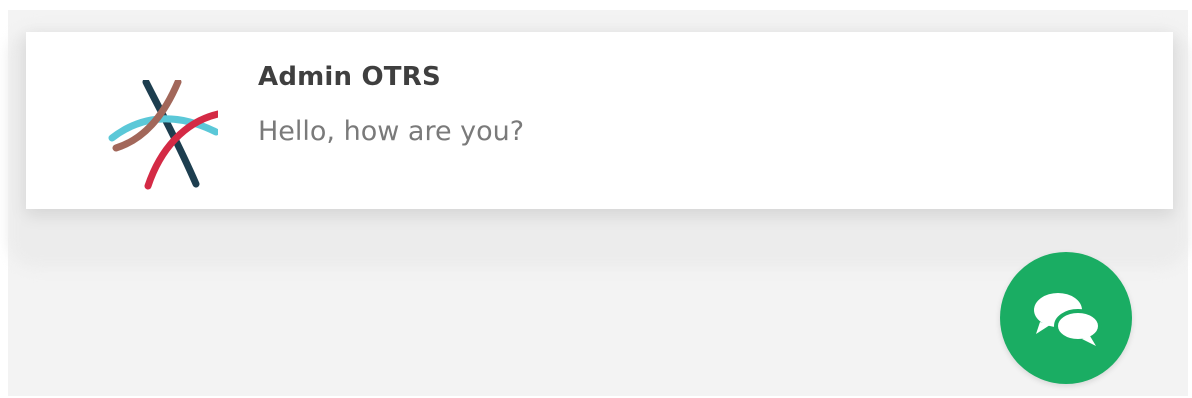 Image resolution: width=1192 pixels, height=398 pixels. What do you see at coordinates (391, 131) in the screenshot?
I see `message-preview: Hello, how are you?` at bounding box center [391, 131].